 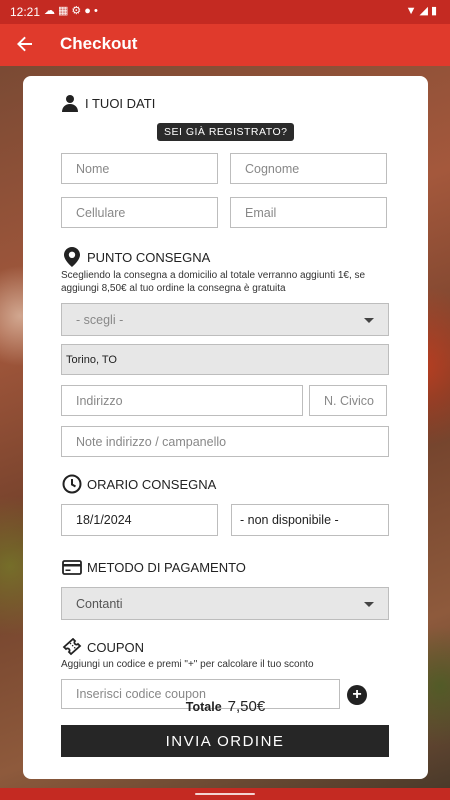 I want to click on order-total: Totale 7,50€, so click(x=225, y=706).